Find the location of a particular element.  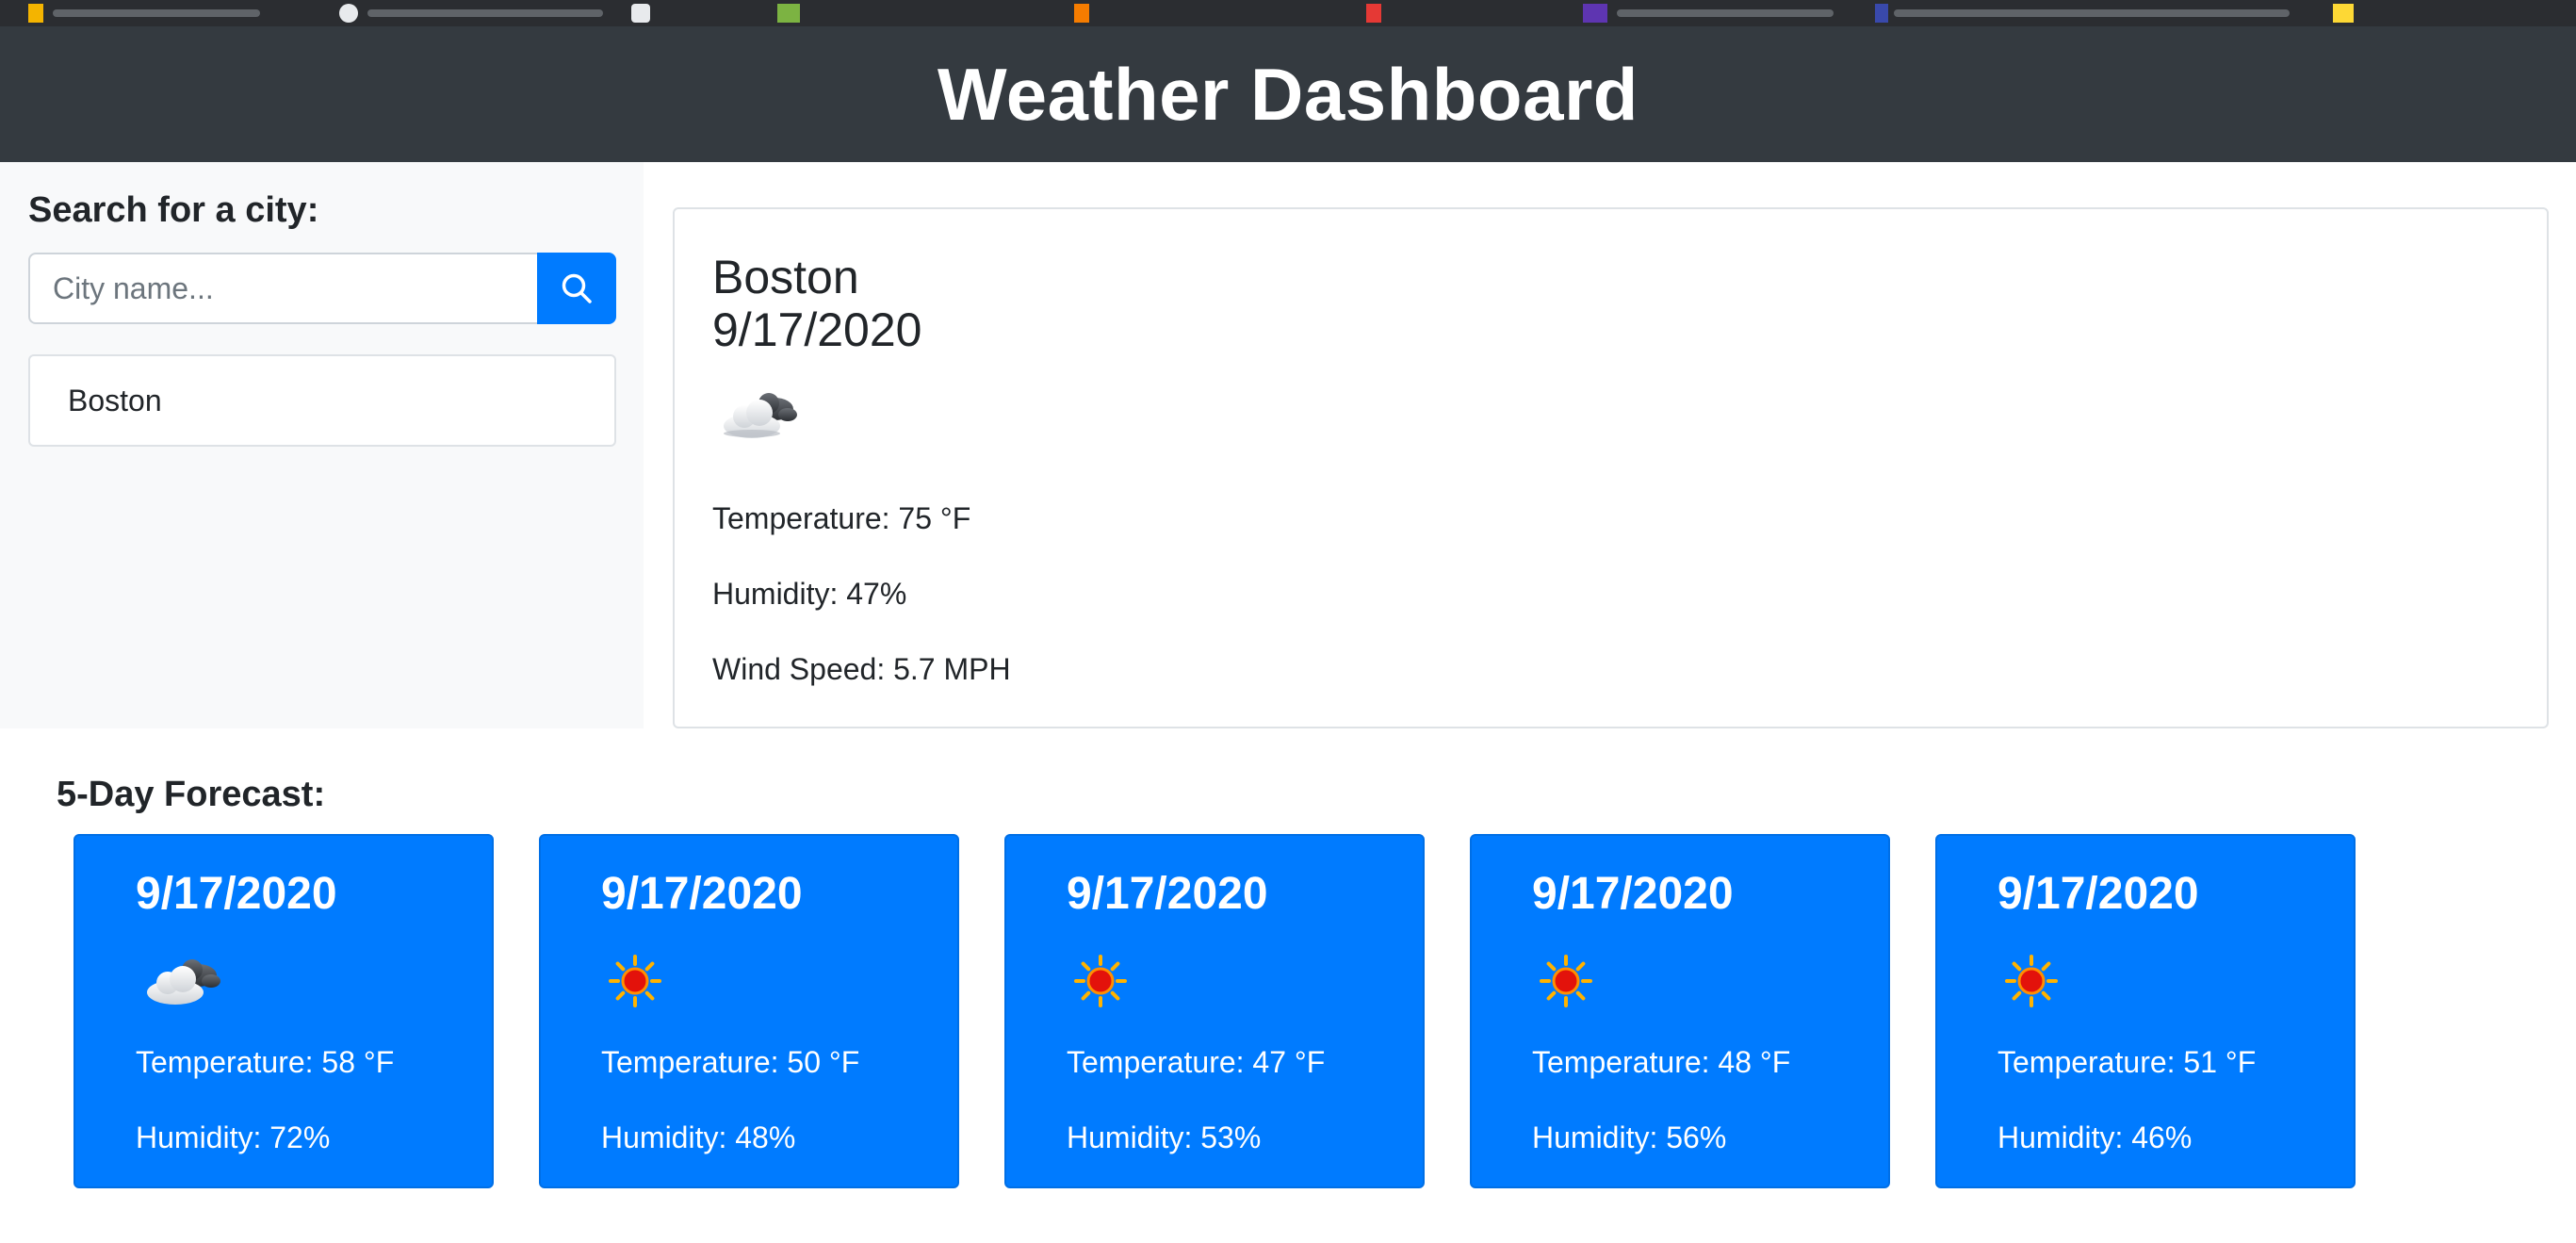

search-button is located at coordinates (576, 289).